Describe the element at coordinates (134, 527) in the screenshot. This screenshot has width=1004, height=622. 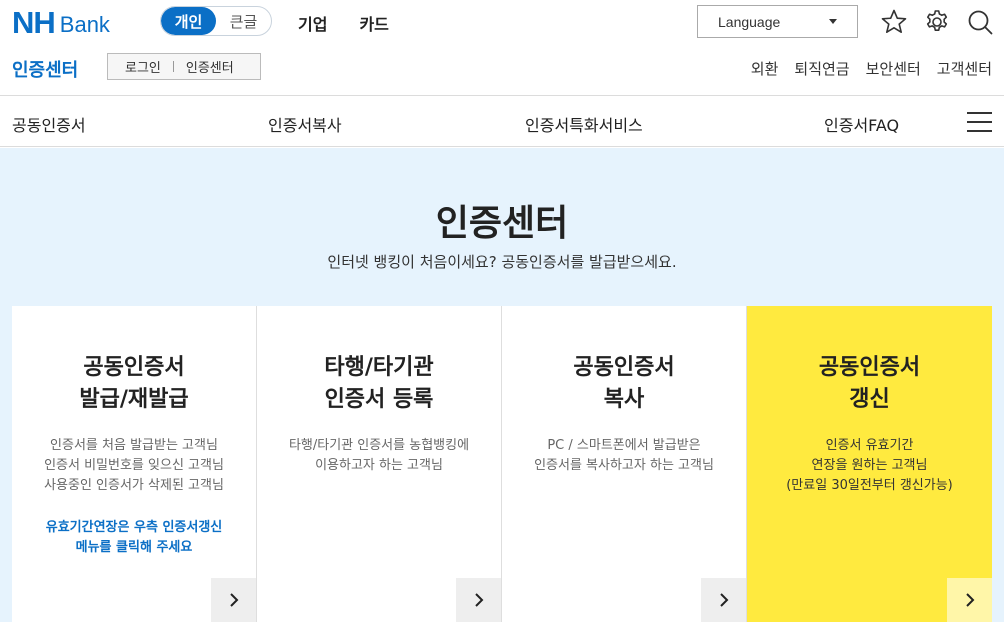
I see `card-note-line: 유효기간연장은 우측 인증서갱신` at that location.